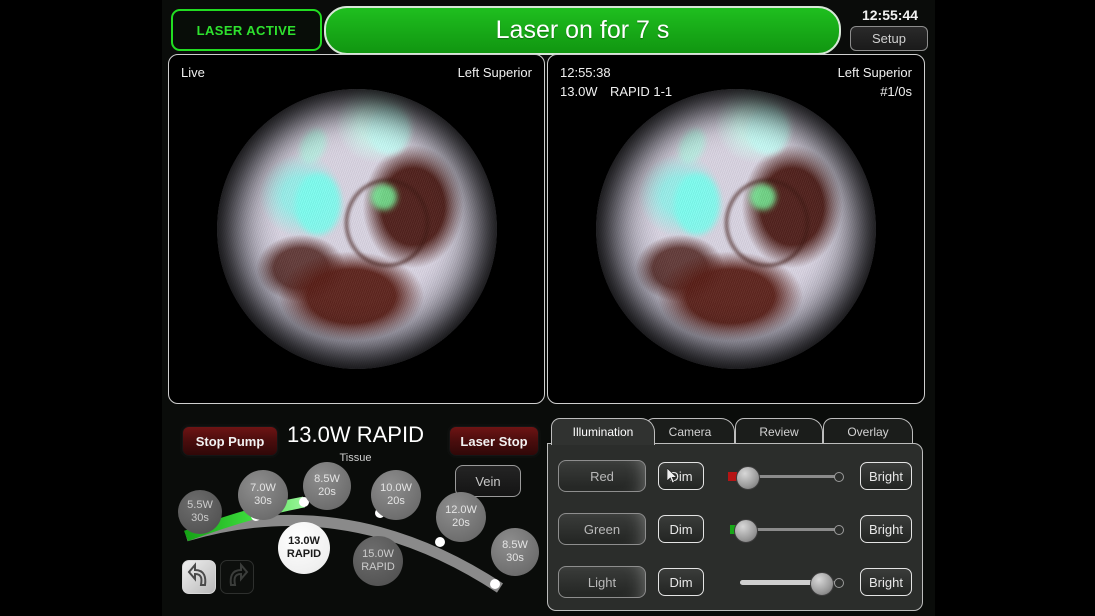 The width and height of the screenshot is (1095, 616). I want to click on channel-button-light: Light, so click(602, 582).